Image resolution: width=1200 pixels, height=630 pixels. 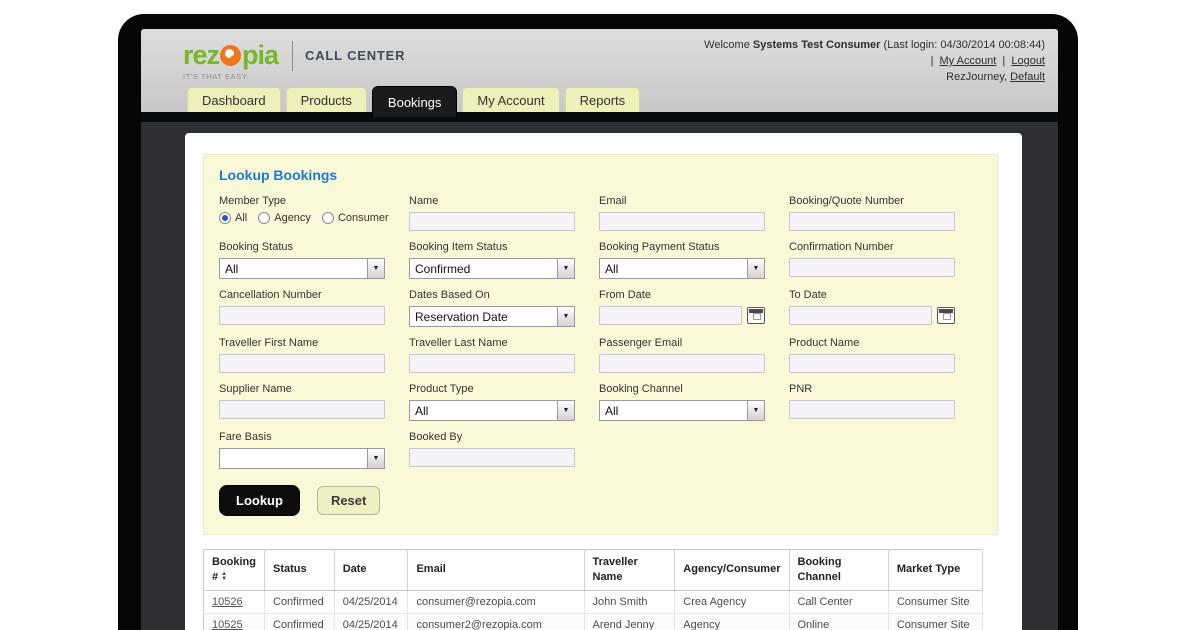 I want to click on booking-payment-status-label: Booking Payment Status, so click(x=659, y=247).